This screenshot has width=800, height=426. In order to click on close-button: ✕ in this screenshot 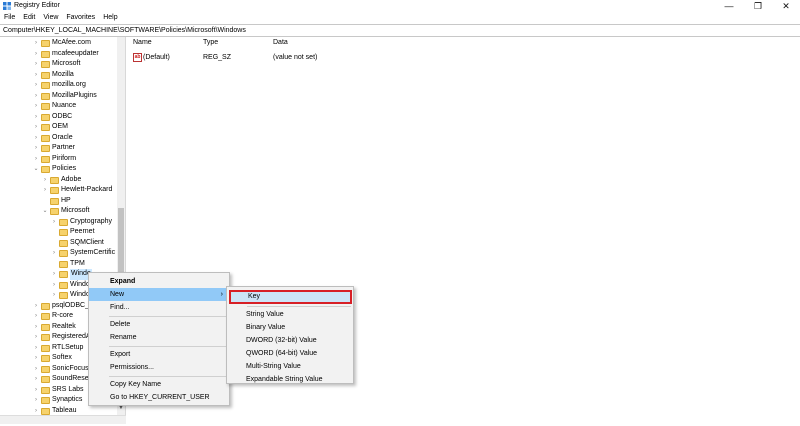, I will do `click(786, 6)`.